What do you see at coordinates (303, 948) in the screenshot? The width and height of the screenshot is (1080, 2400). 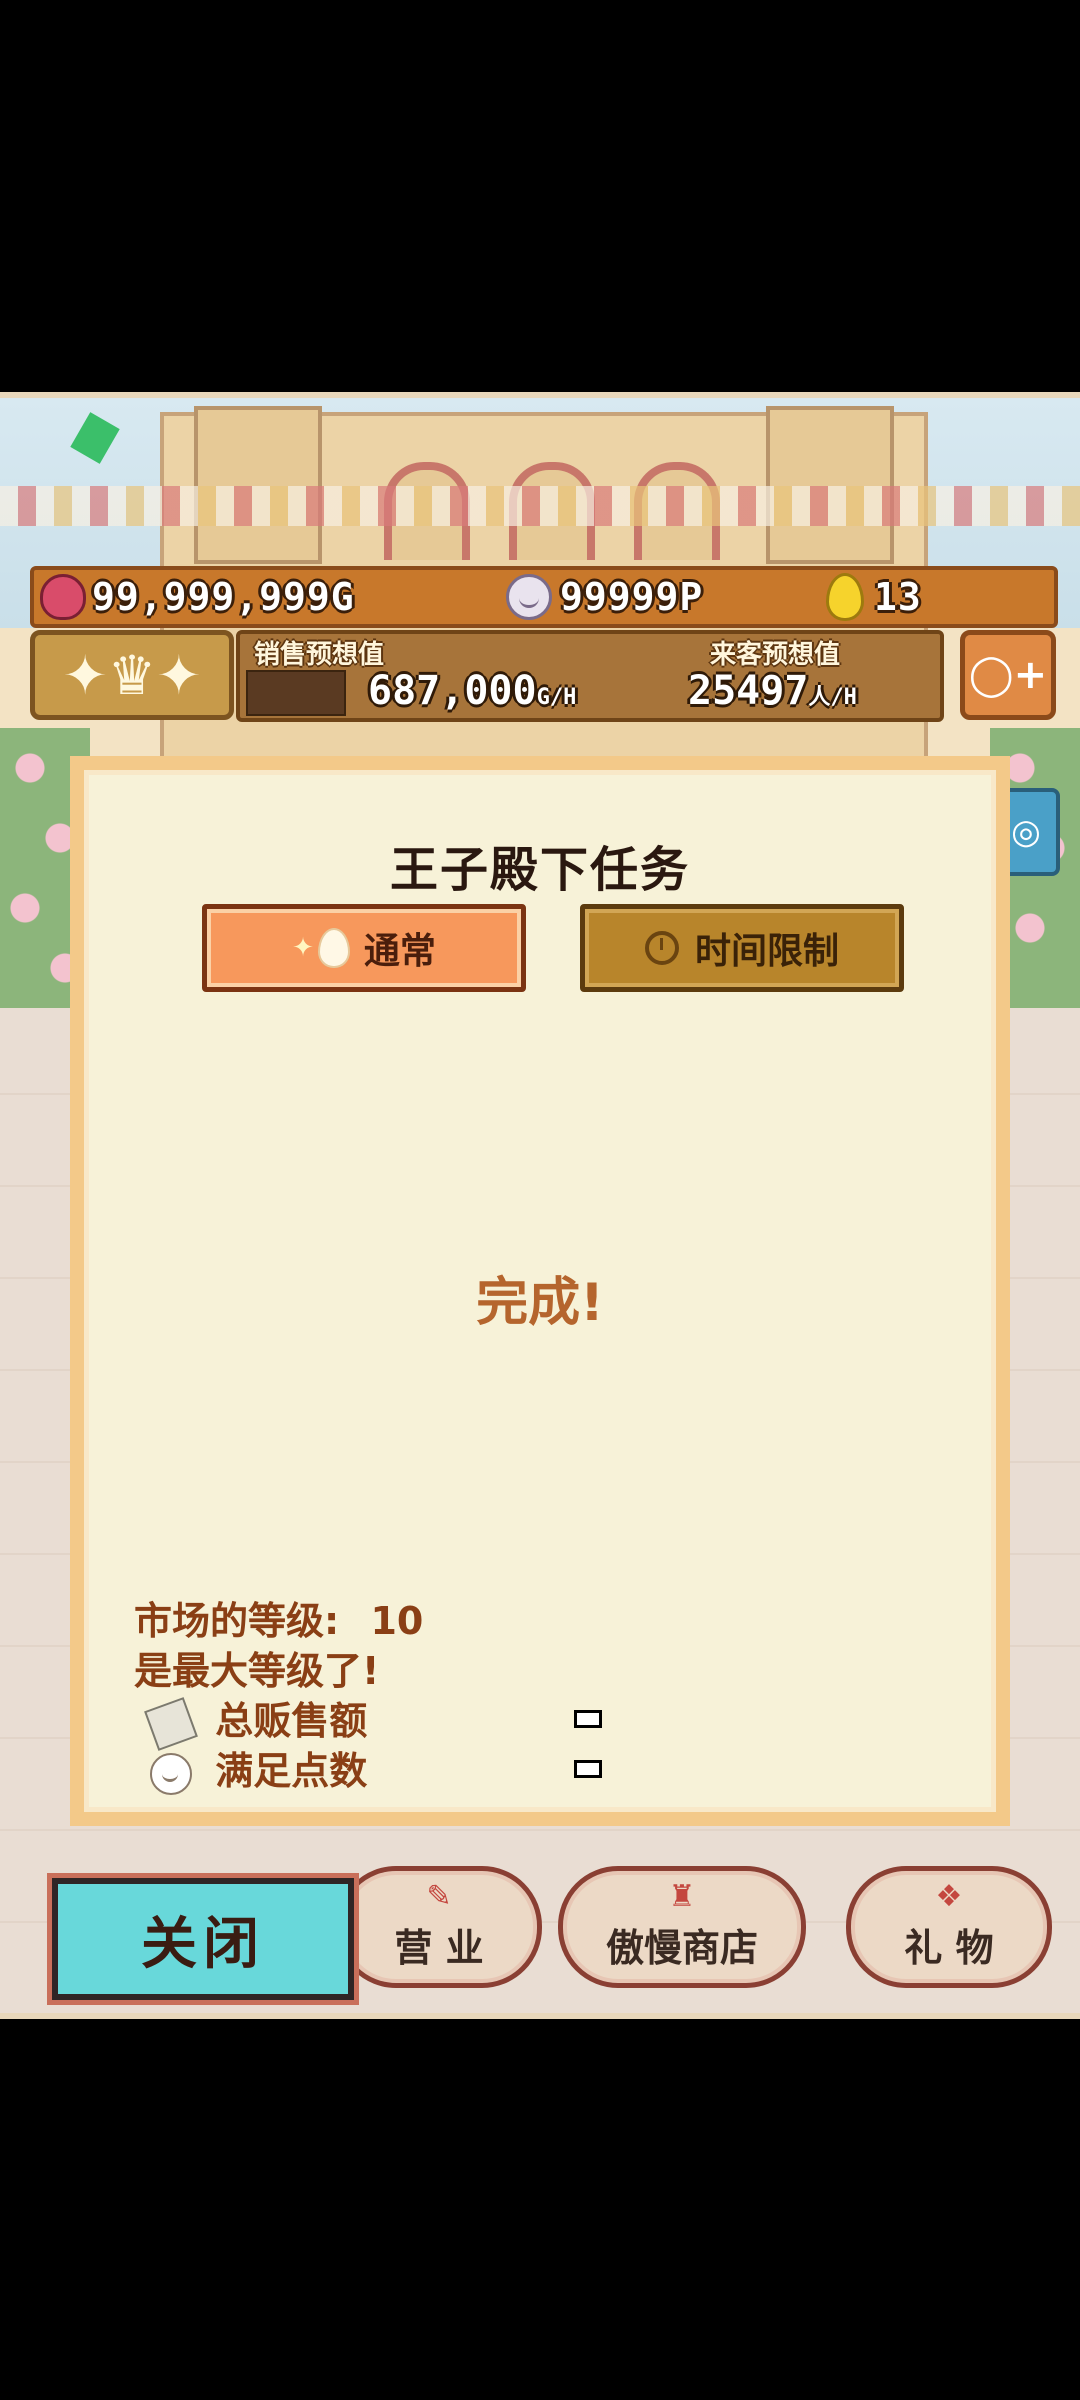 I see `sparkle-icon: ✦` at bounding box center [303, 948].